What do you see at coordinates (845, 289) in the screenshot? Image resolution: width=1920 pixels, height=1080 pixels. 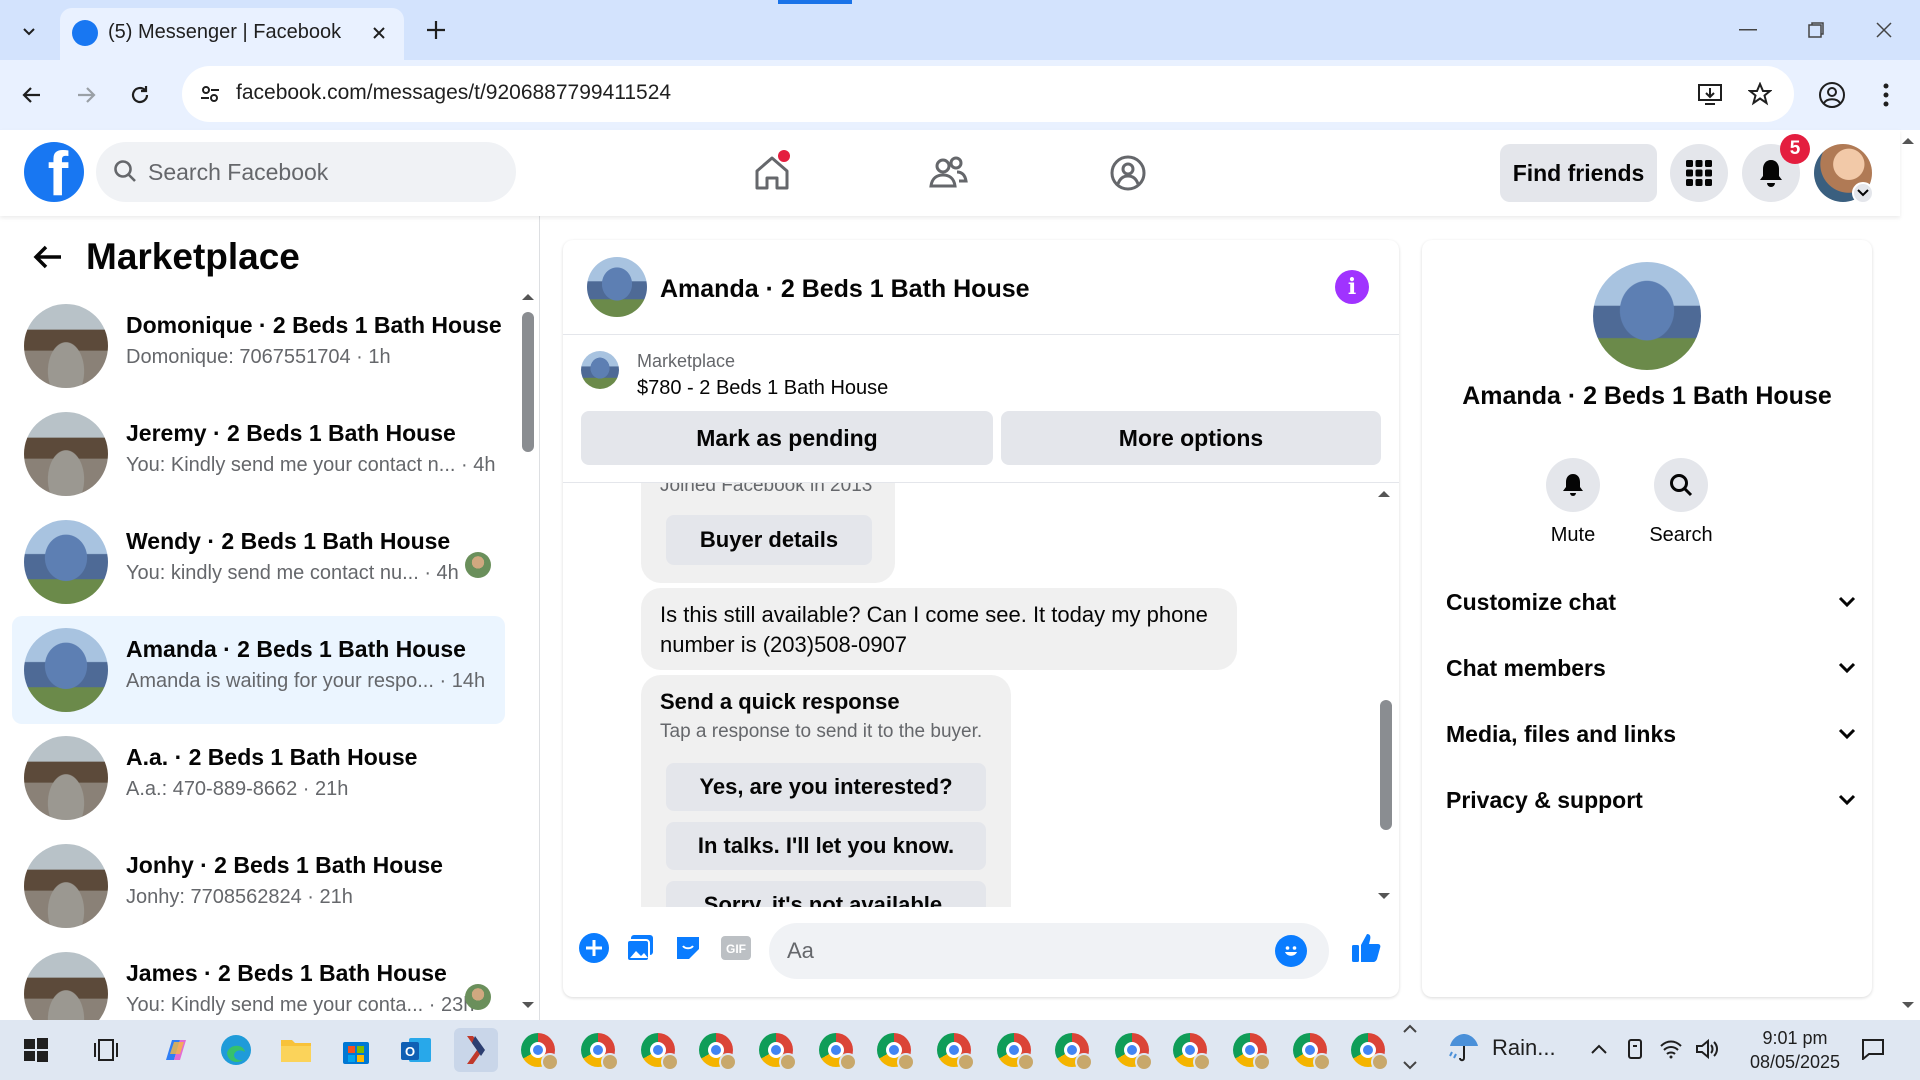 I see `chat-title: Amanda · 2 Beds 1 Bath House` at bounding box center [845, 289].